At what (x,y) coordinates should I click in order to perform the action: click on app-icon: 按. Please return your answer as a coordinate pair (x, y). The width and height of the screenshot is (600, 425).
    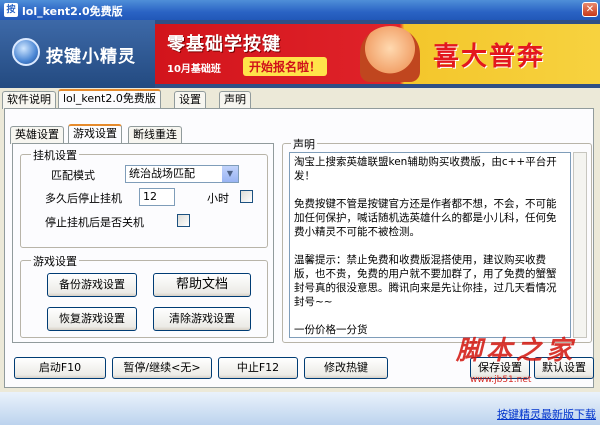
    Looking at the image, I should click on (11, 10).